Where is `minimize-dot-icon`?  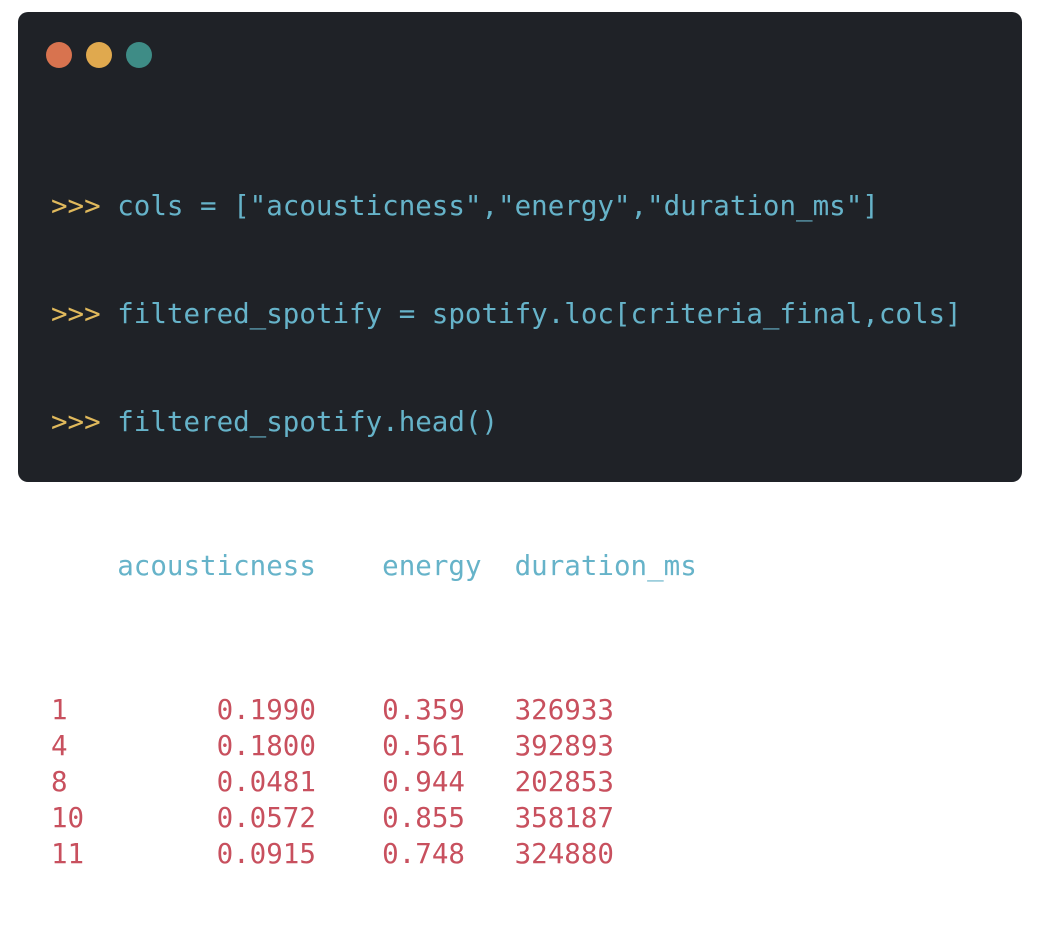
minimize-dot-icon is located at coordinates (99, 55).